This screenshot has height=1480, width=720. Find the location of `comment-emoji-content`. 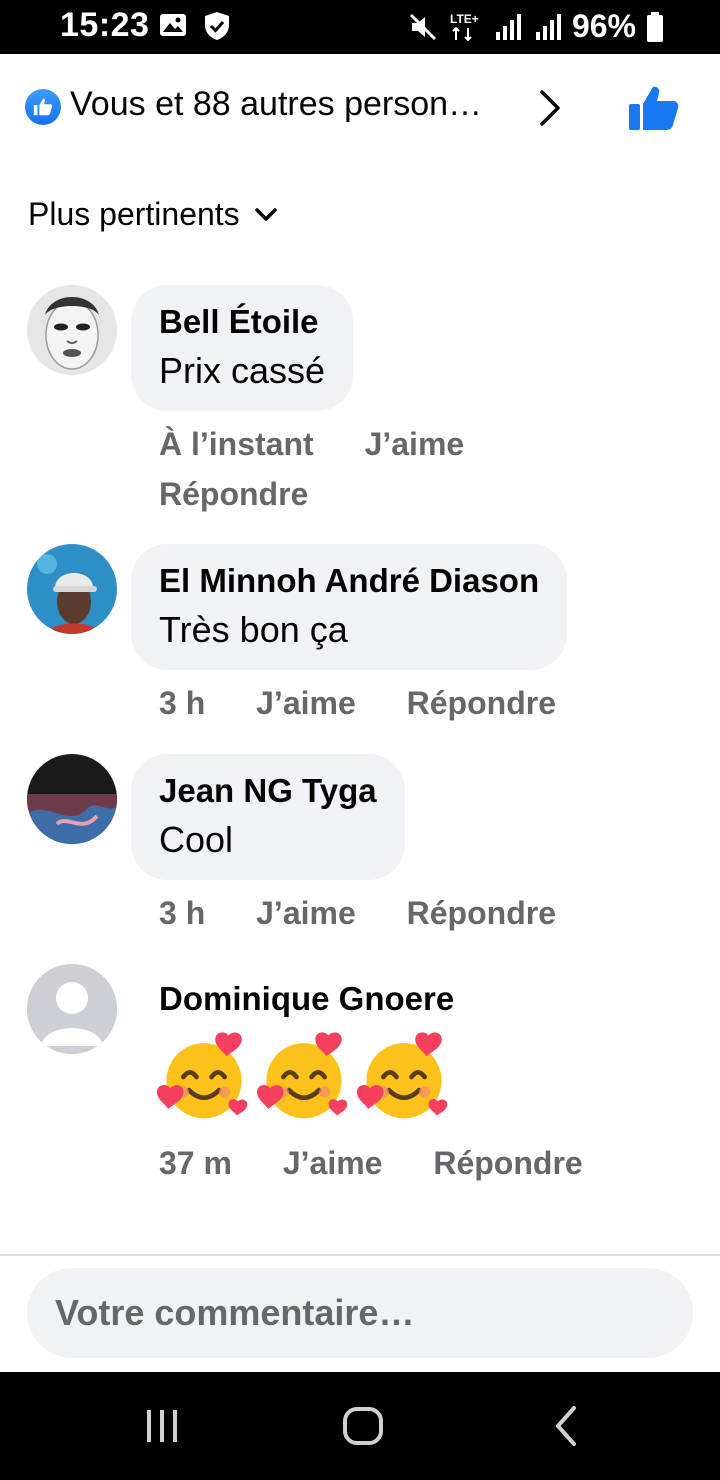

comment-emoji-content is located at coordinates (304, 1077).